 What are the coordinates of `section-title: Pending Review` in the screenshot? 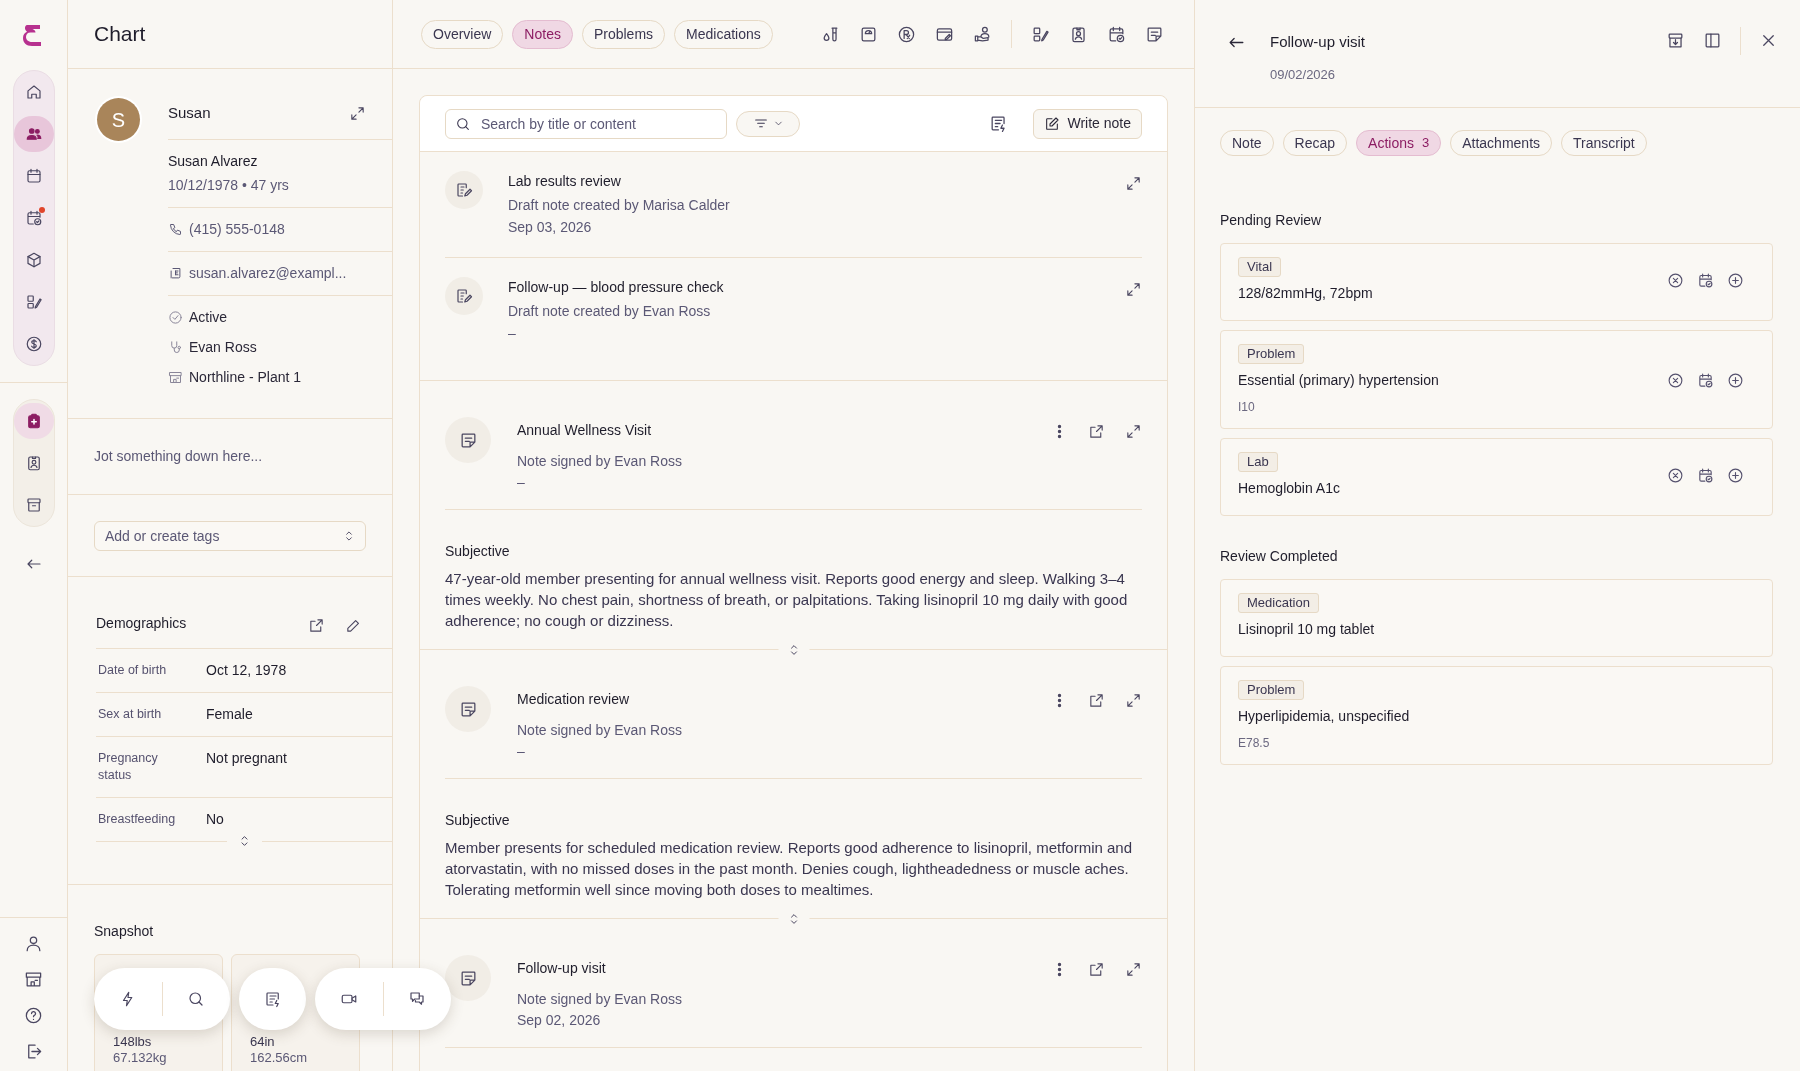 It's located at (1271, 220).